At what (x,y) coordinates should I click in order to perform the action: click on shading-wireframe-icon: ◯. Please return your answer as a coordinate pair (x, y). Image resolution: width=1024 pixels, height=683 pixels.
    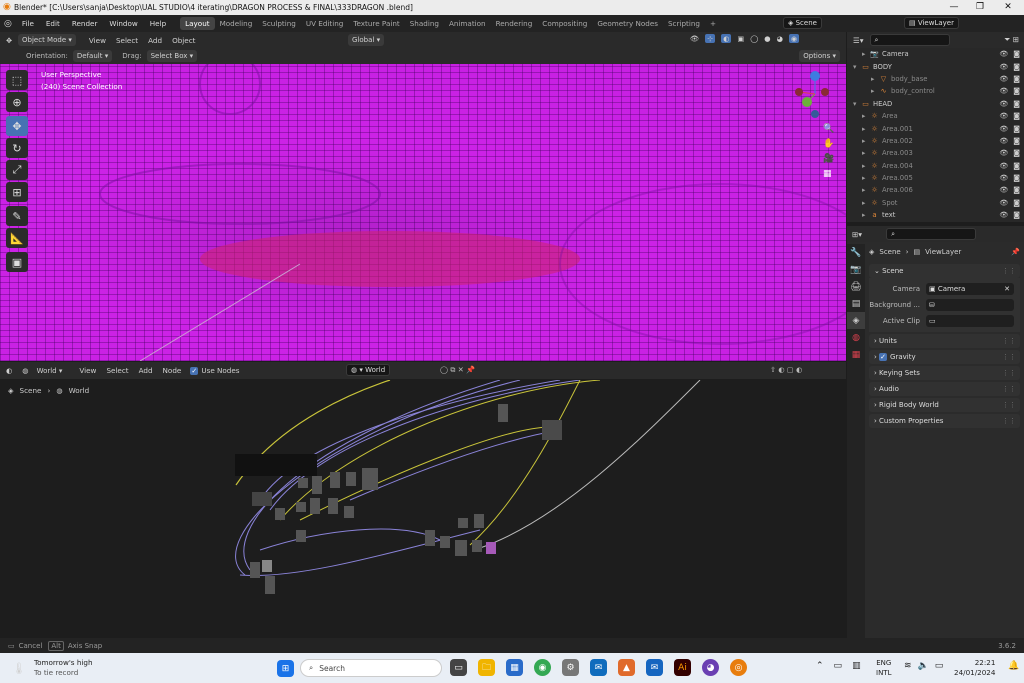
    Looking at the image, I should click on (754, 38).